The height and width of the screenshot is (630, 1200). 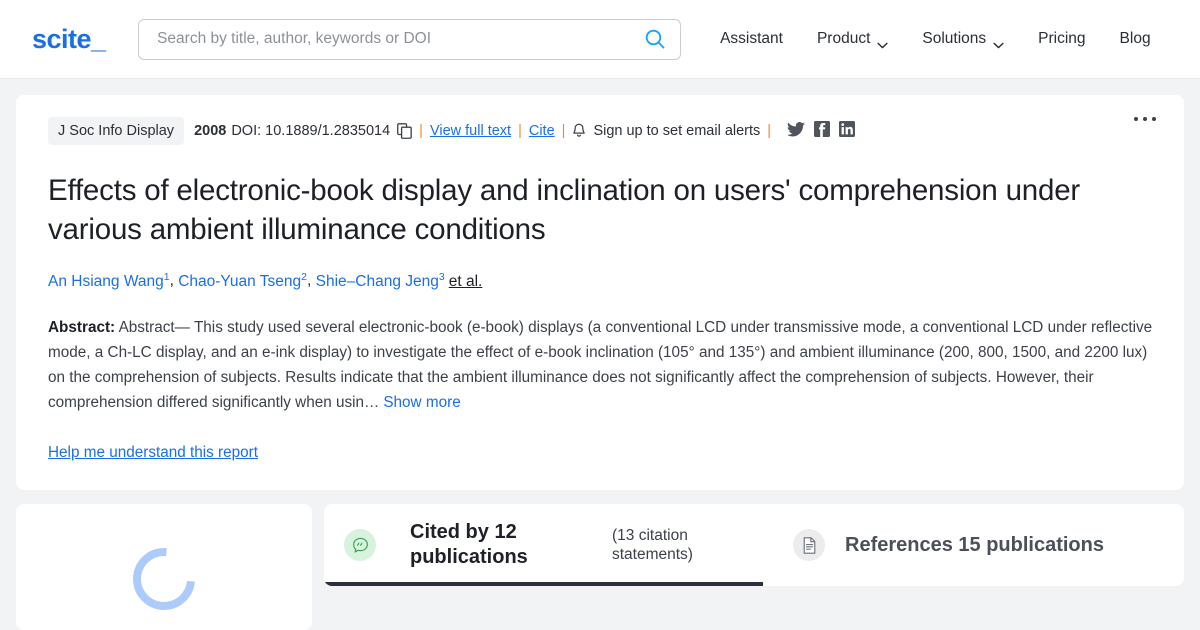 I want to click on document-icon, so click(x=809, y=545).